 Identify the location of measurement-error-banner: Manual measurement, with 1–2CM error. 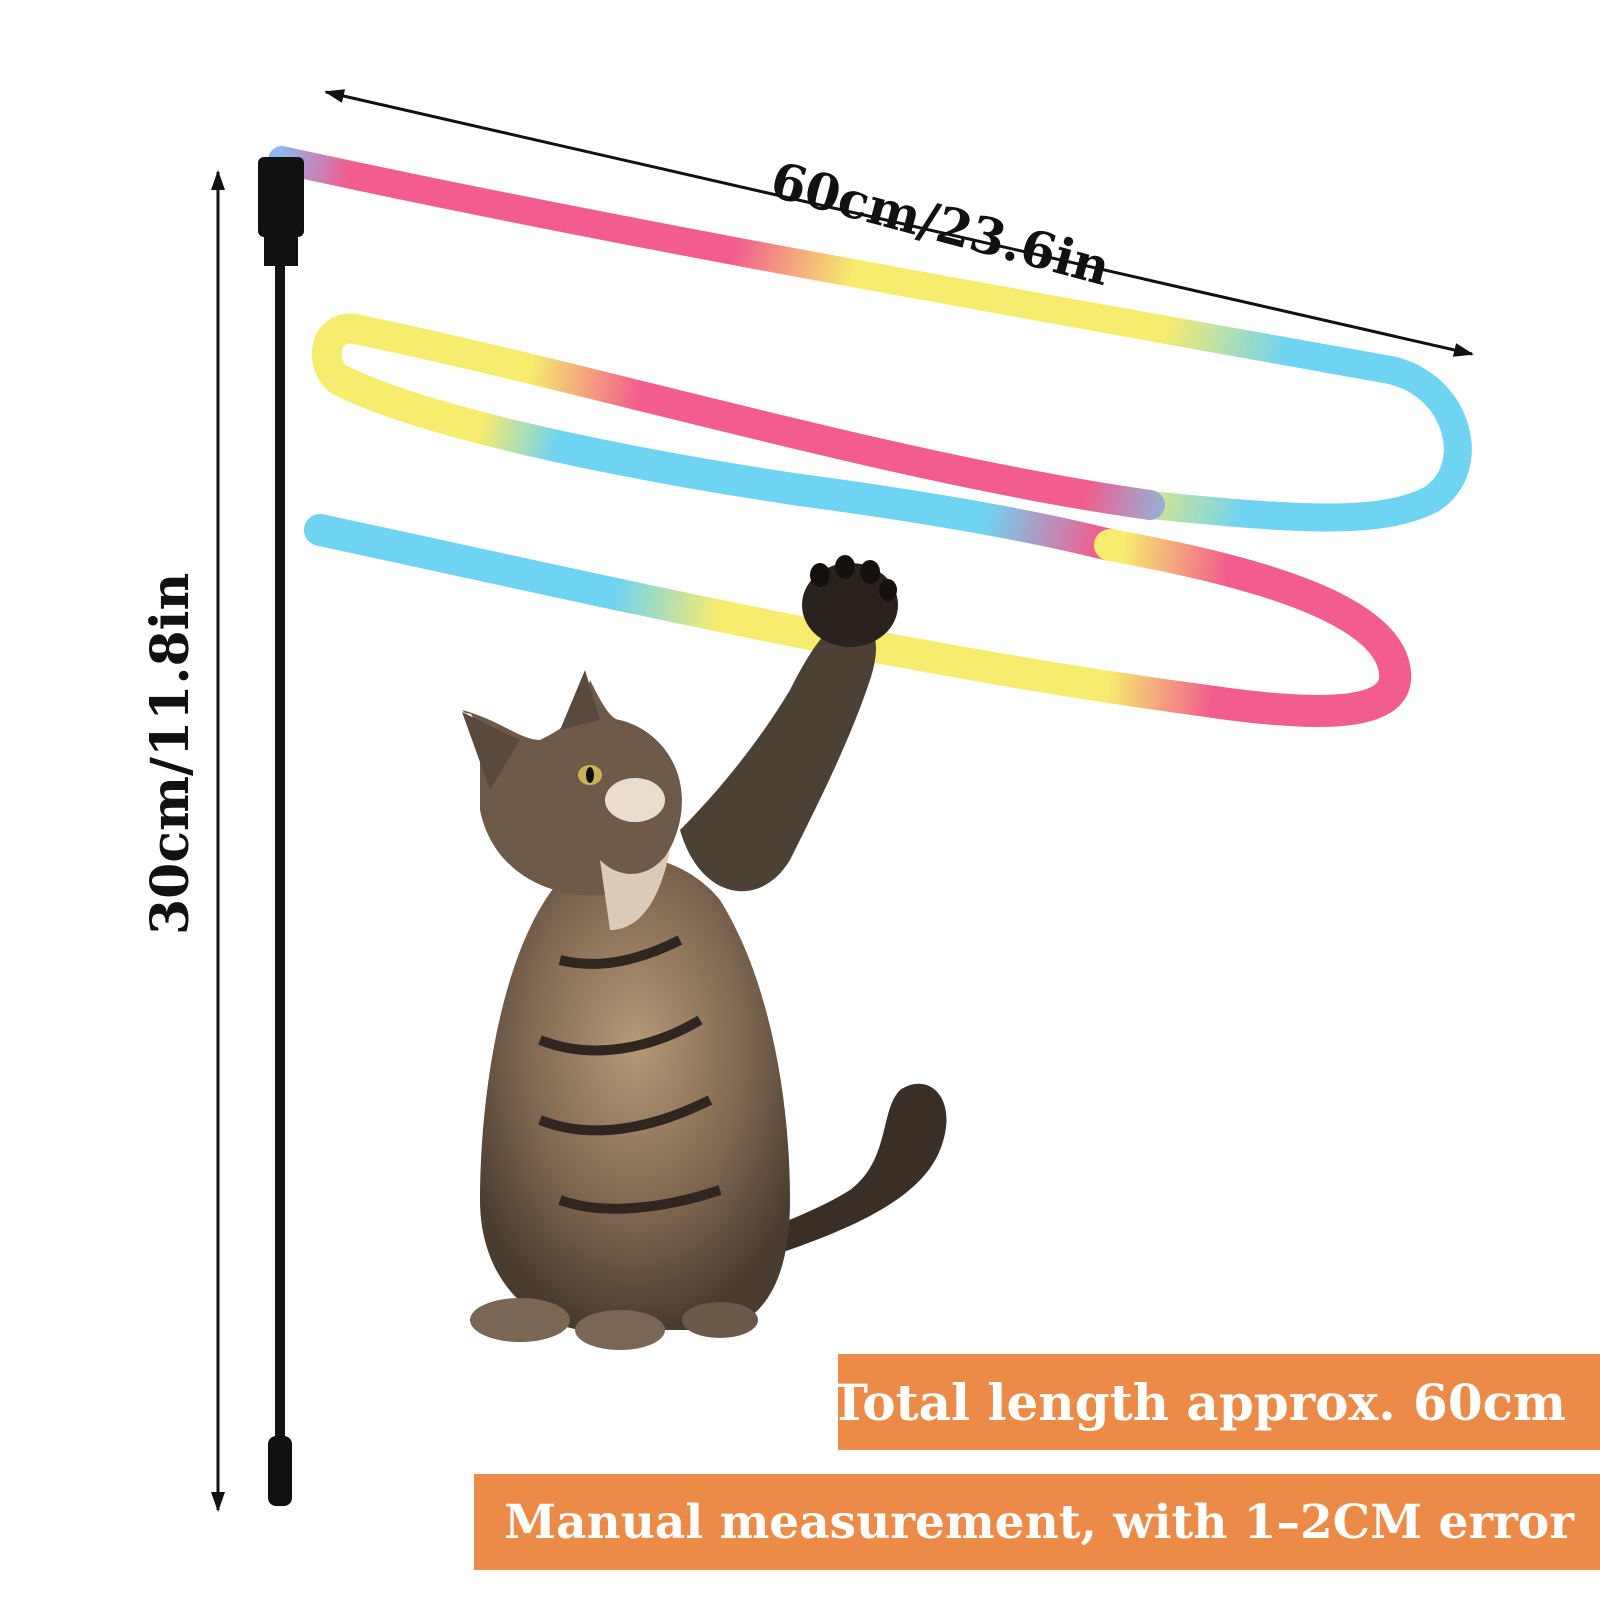
(1037, 1522).